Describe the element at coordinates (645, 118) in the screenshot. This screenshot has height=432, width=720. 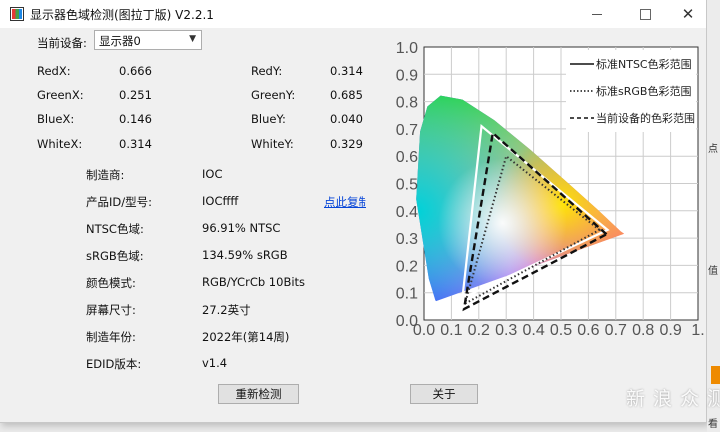
I see `legend-label: 当前设备的色彩范围` at that location.